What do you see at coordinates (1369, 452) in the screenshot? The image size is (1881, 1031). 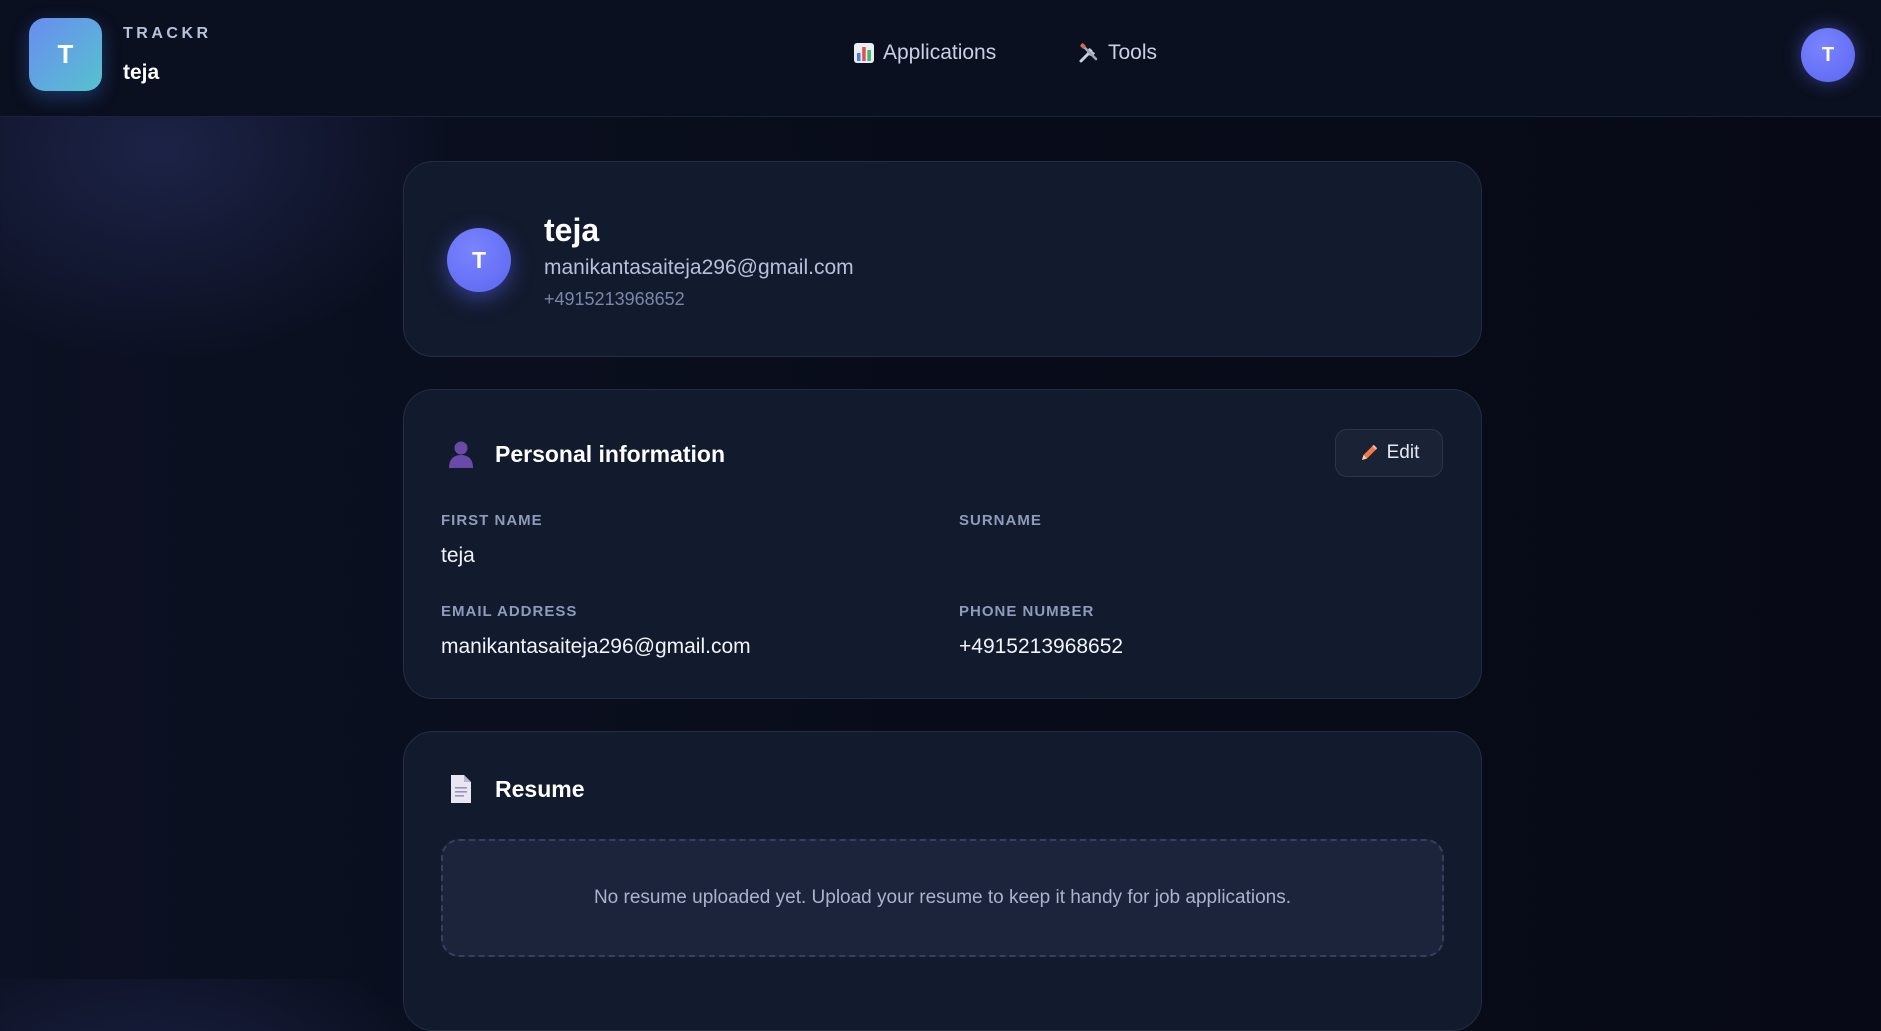 I see `pencil-icon` at bounding box center [1369, 452].